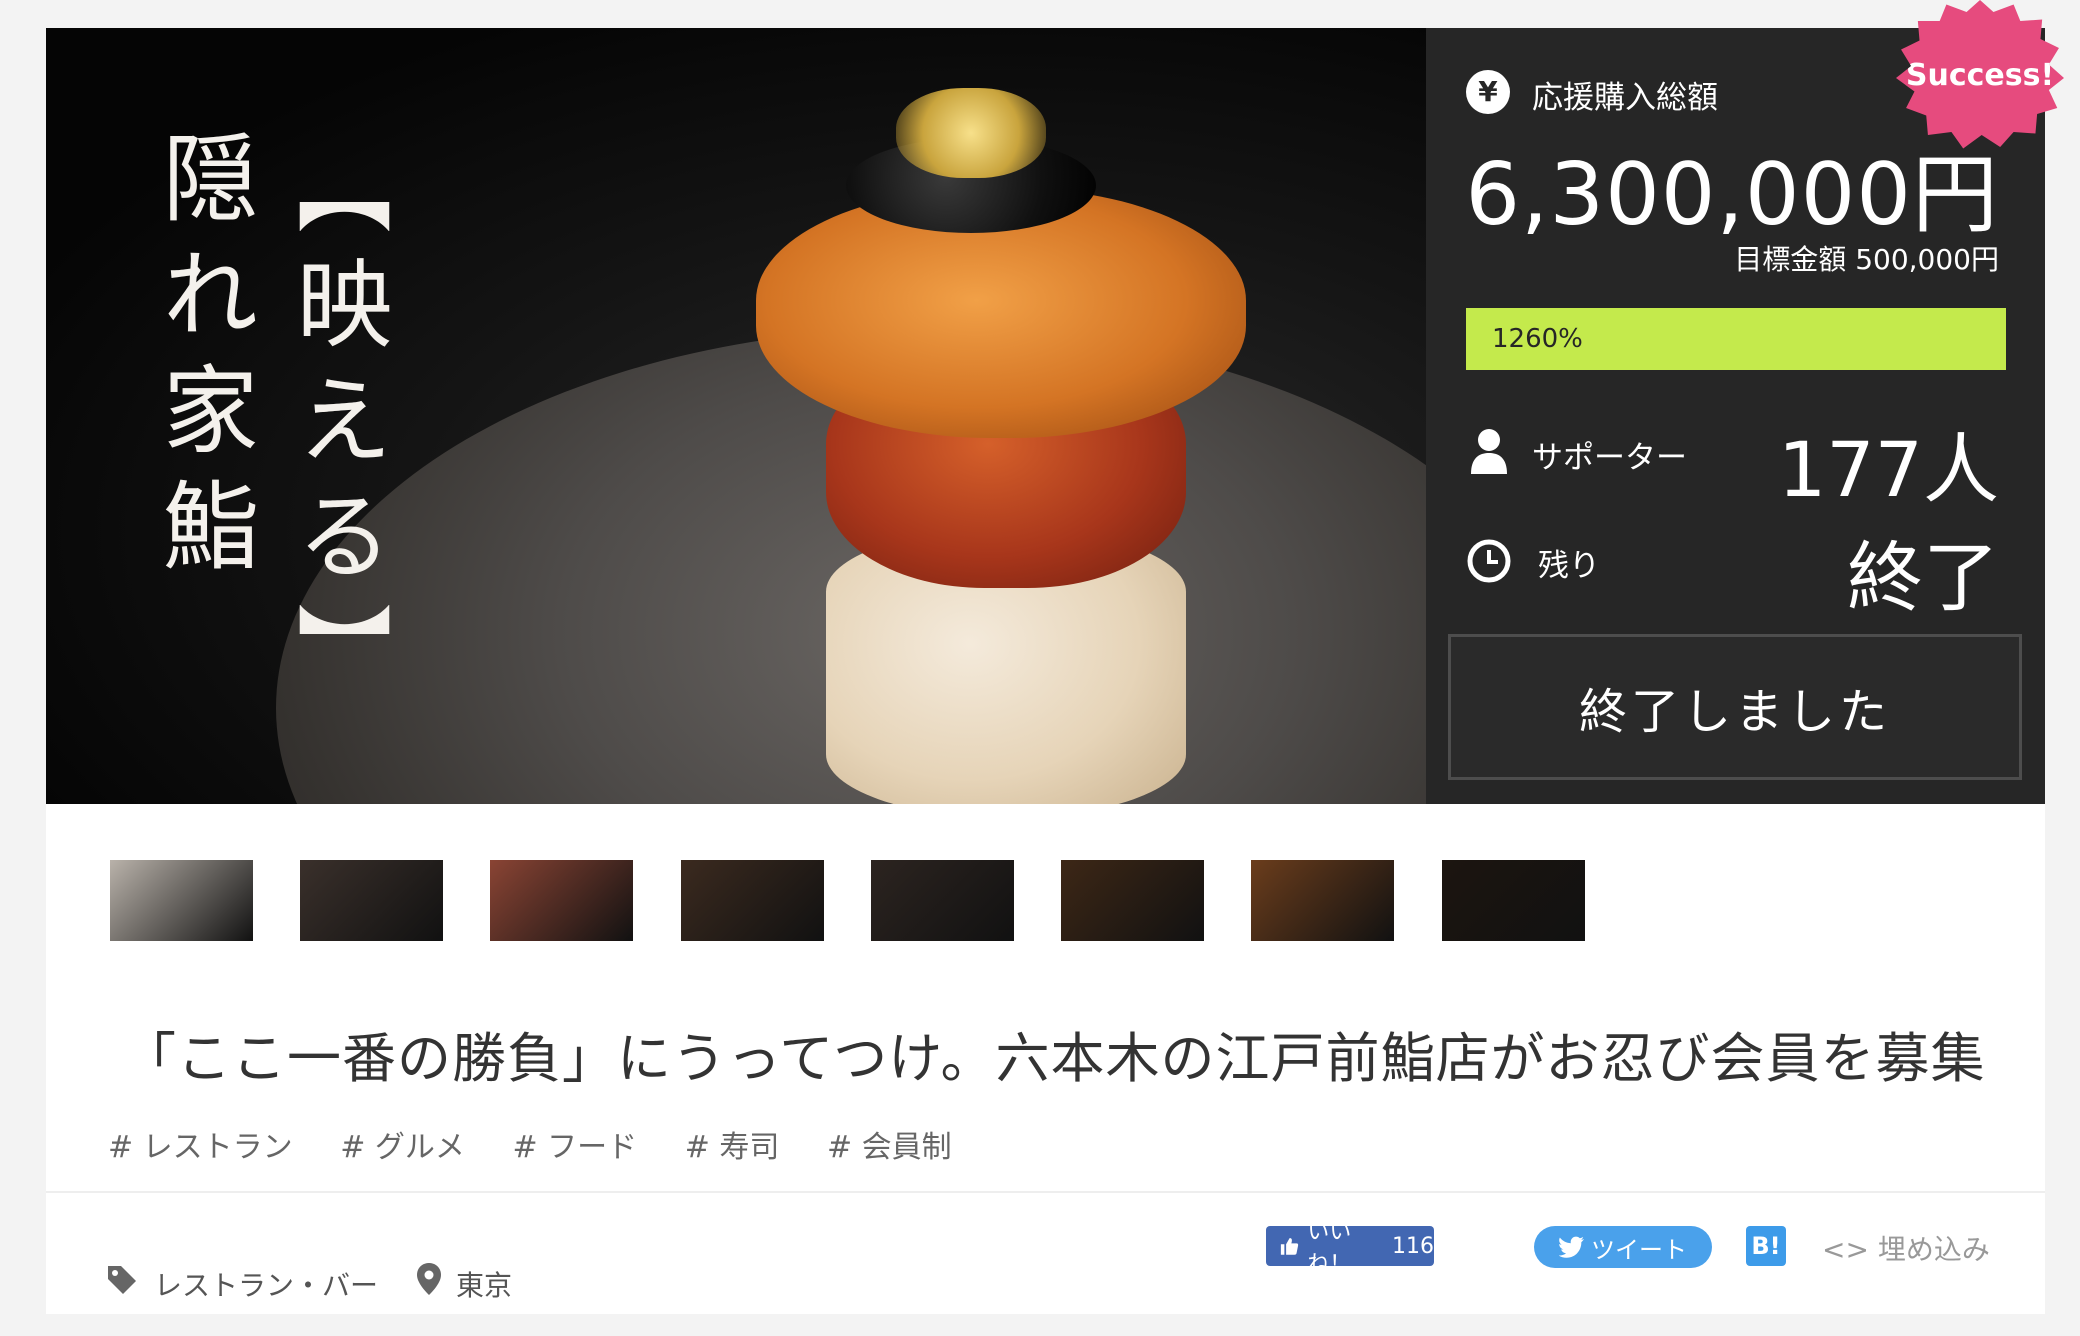  What do you see at coordinates (1766, 1246) in the screenshot?
I see `hatena-bookmark-button: B!` at bounding box center [1766, 1246].